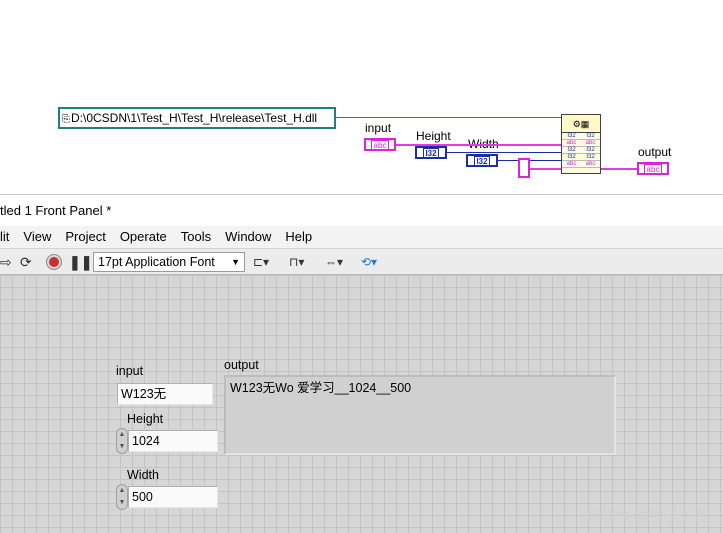 This screenshot has height=533, width=723. Describe the element at coordinates (482, 160) in the screenshot. I see `width-terminal: I32` at that location.